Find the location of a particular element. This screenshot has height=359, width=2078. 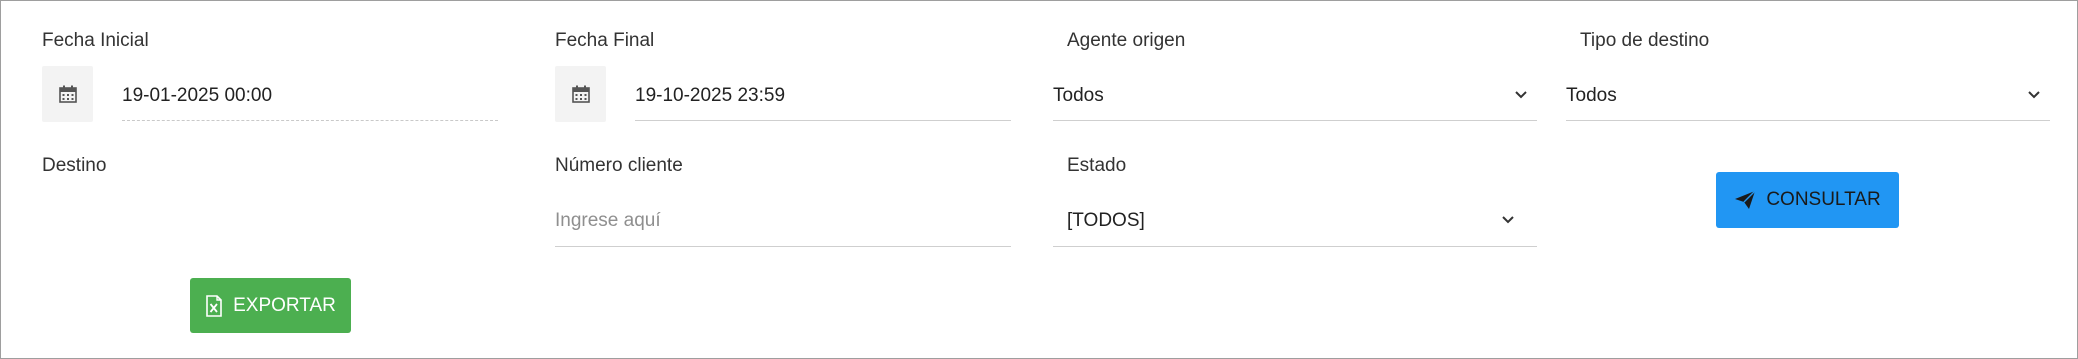

numero-cliente-input: Ingrese aquí is located at coordinates (608, 221).